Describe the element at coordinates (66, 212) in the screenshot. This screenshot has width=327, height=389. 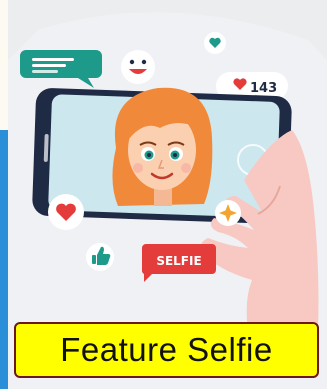
I see `heart-badge-red-icon` at that location.